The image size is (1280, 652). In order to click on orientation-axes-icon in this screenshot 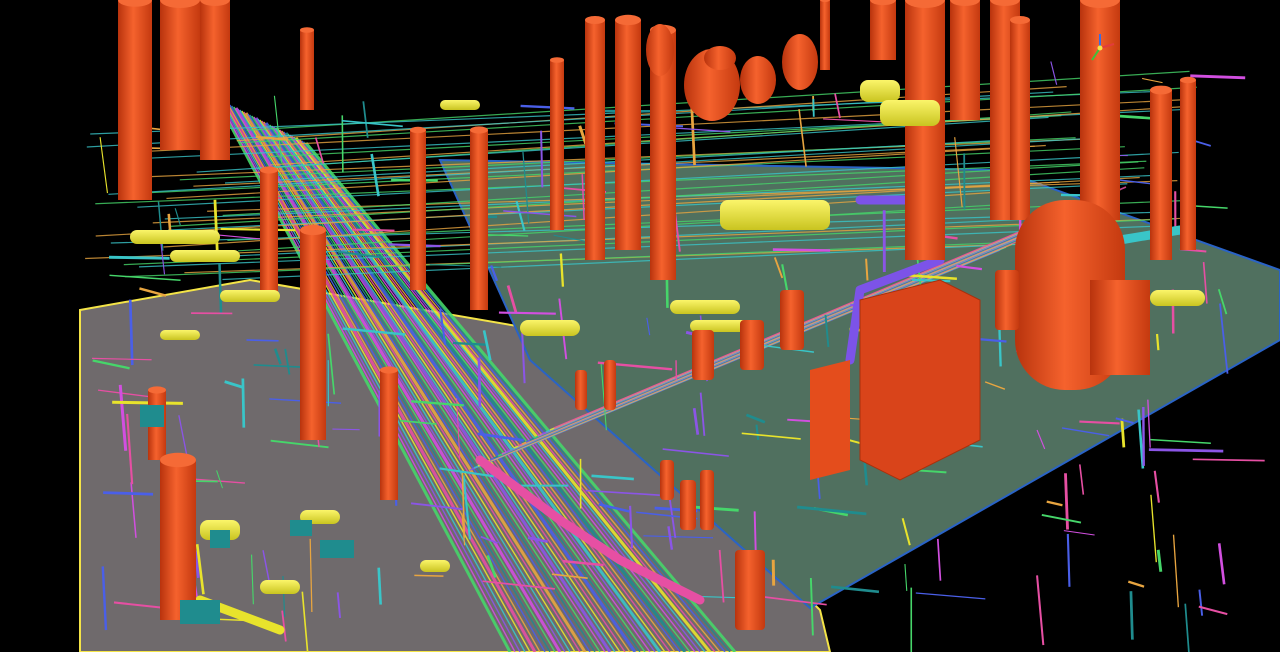, I will do `click(1100, 48)`.